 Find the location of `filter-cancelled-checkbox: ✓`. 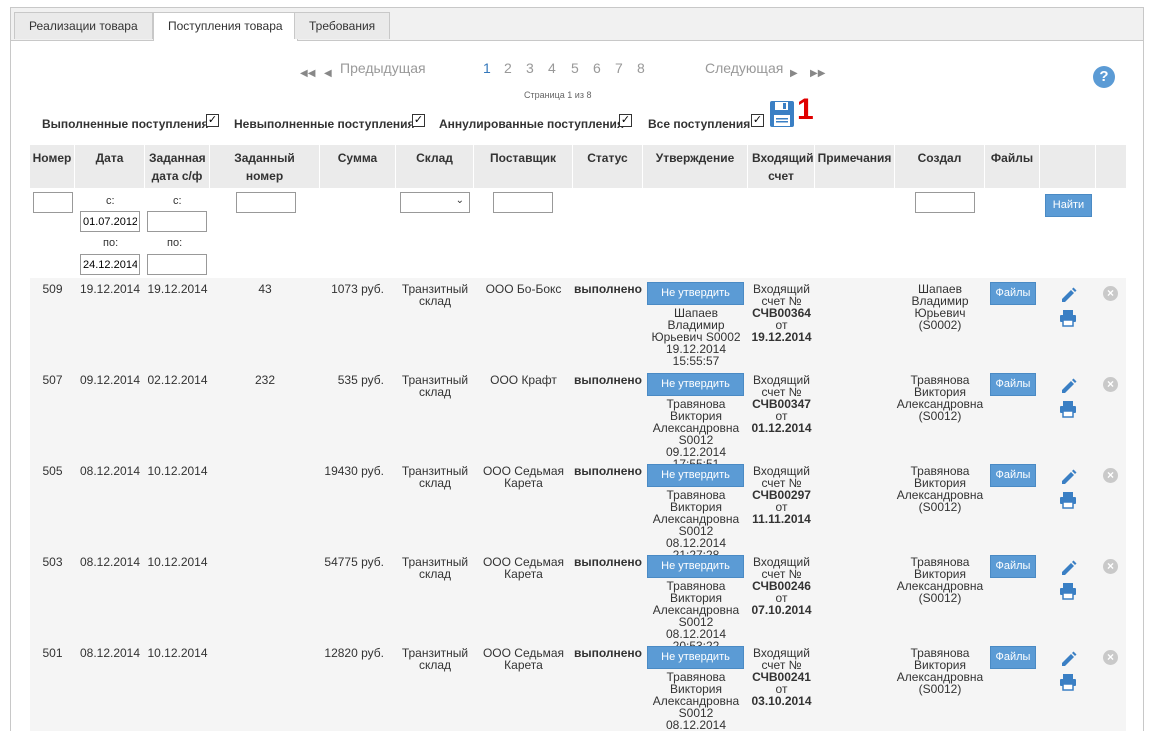

filter-cancelled-checkbox: ✓ is located at coordinates (625, 120).